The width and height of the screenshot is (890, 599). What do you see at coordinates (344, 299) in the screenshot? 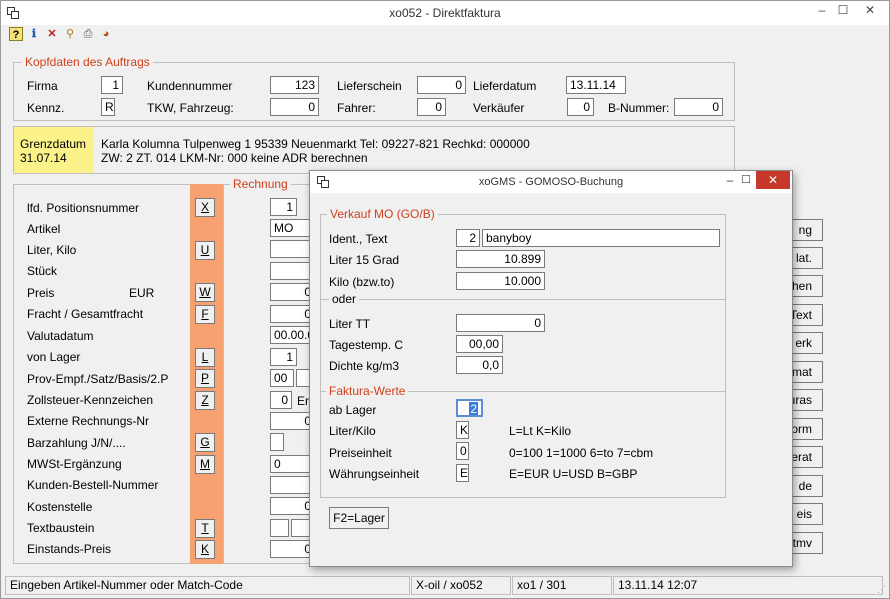
I see `oder-label: oder` at bounding box center [344, 299].